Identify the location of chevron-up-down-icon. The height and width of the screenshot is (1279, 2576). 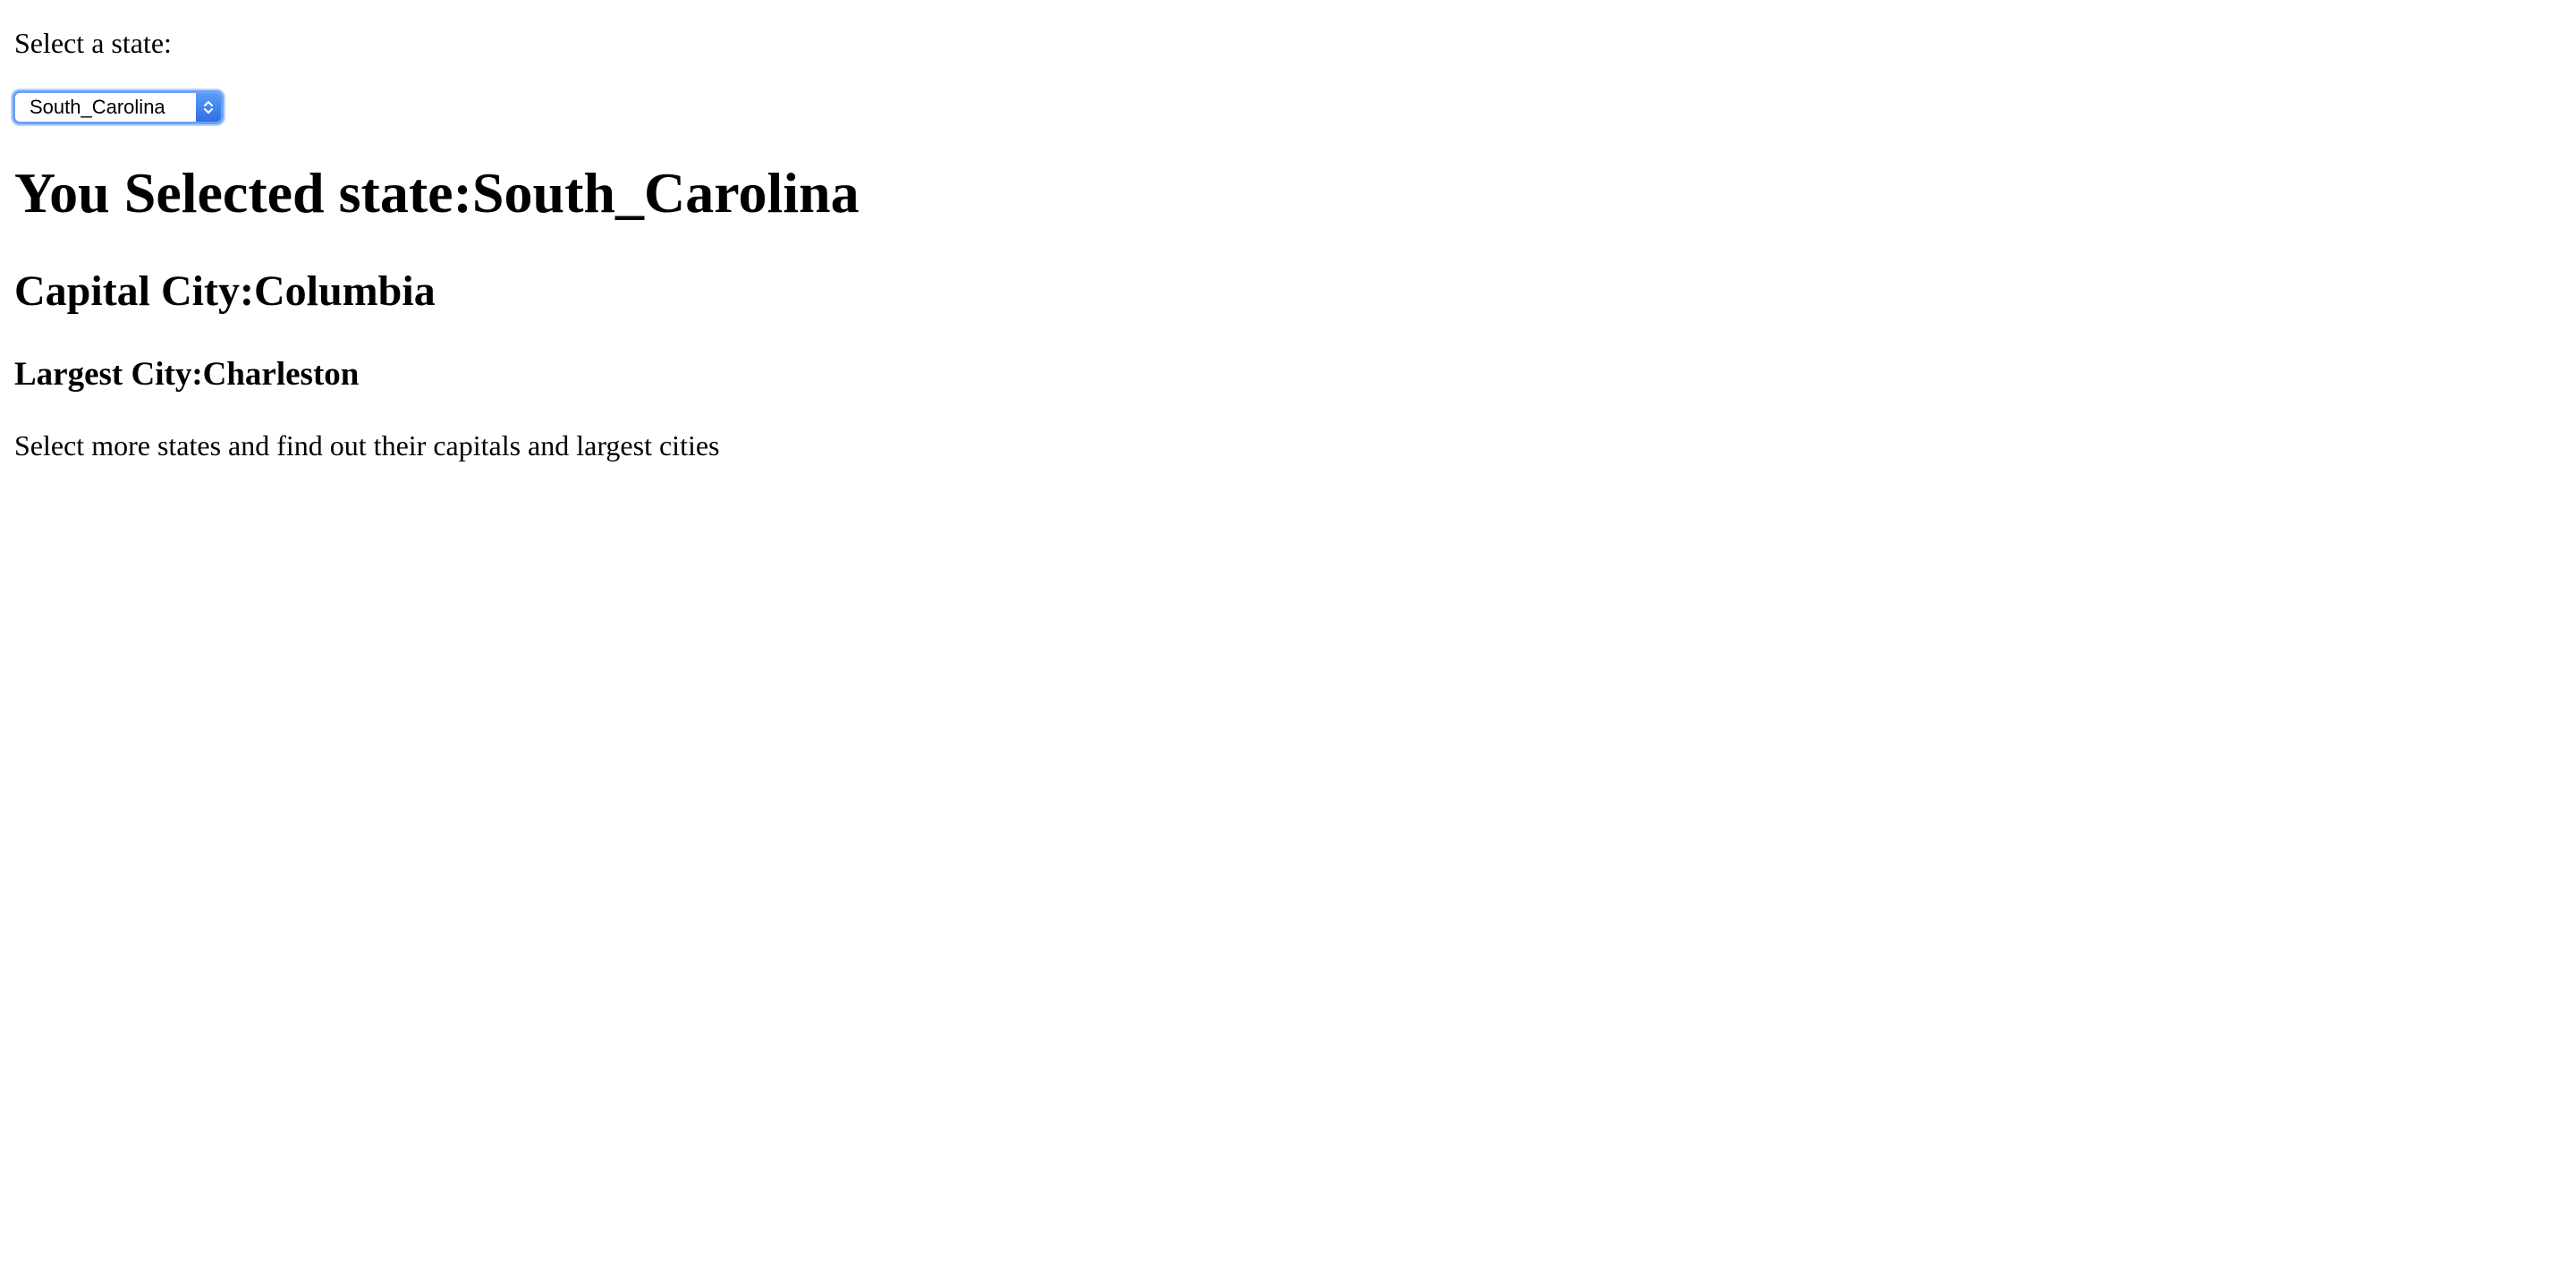
(208, 107).